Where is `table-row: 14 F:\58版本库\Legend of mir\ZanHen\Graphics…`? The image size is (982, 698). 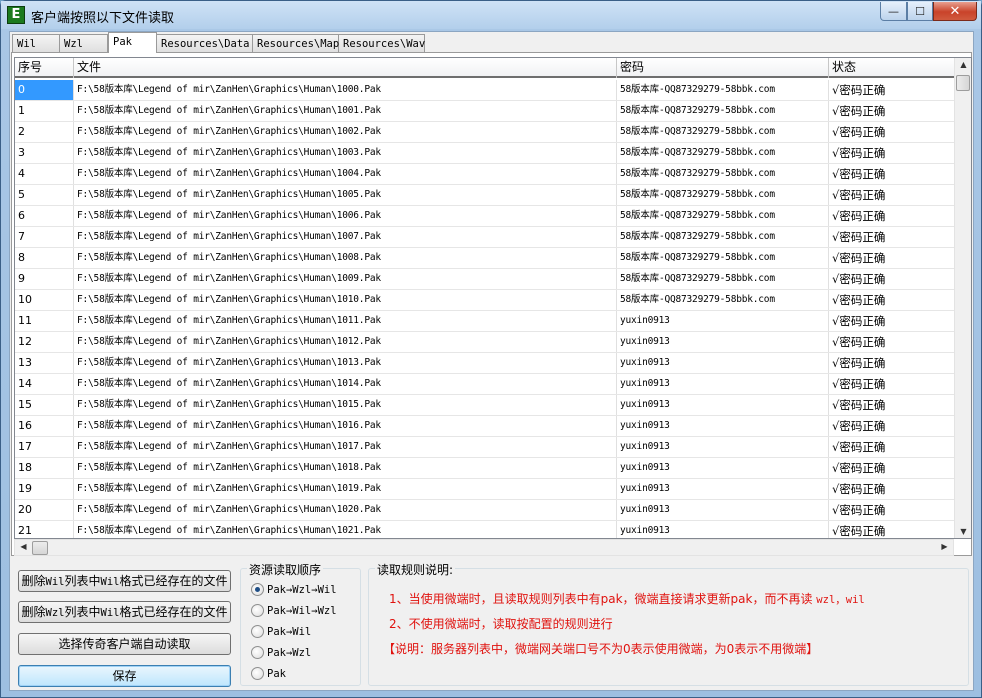 table-row: 14 F:\58版本库\Legend of mir\ZanHen\Graphics… is located at coordinates (485, 384).